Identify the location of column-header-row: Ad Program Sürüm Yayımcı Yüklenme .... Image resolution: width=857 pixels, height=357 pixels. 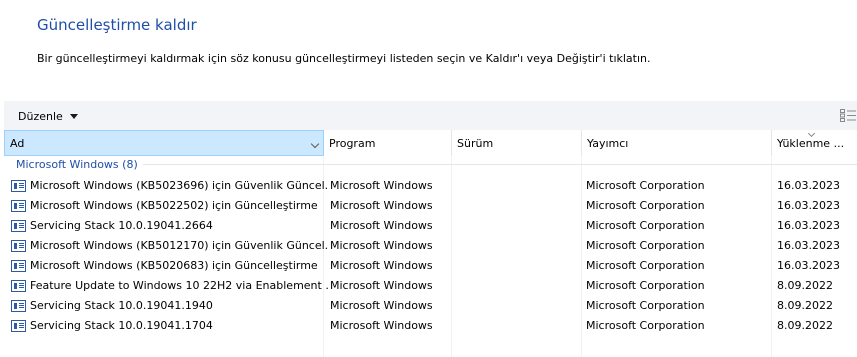
(430, 143).